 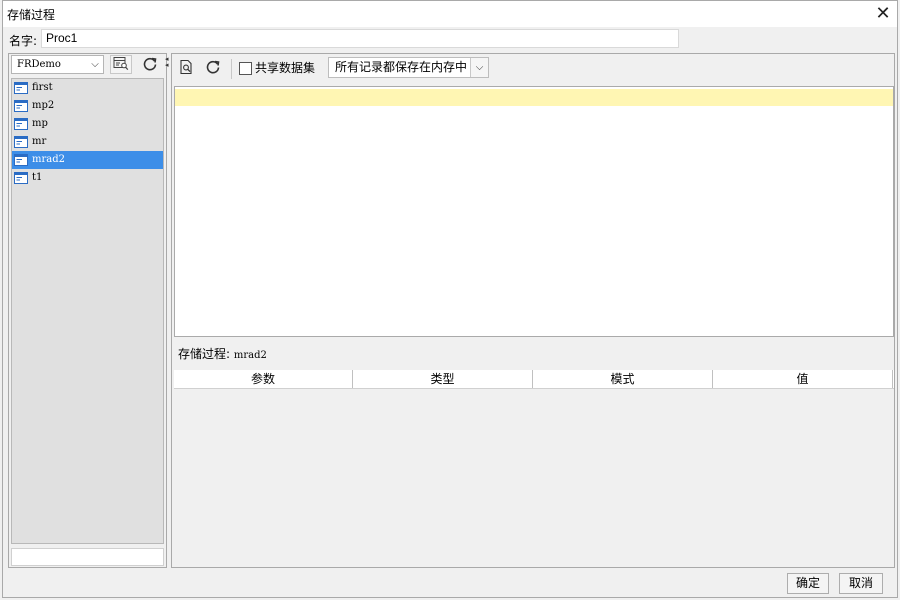 What do you see at coordinates (204, 354) in the screenshot?
I see `procedure-label: 存储过程:` at bounding box center [204, 354].